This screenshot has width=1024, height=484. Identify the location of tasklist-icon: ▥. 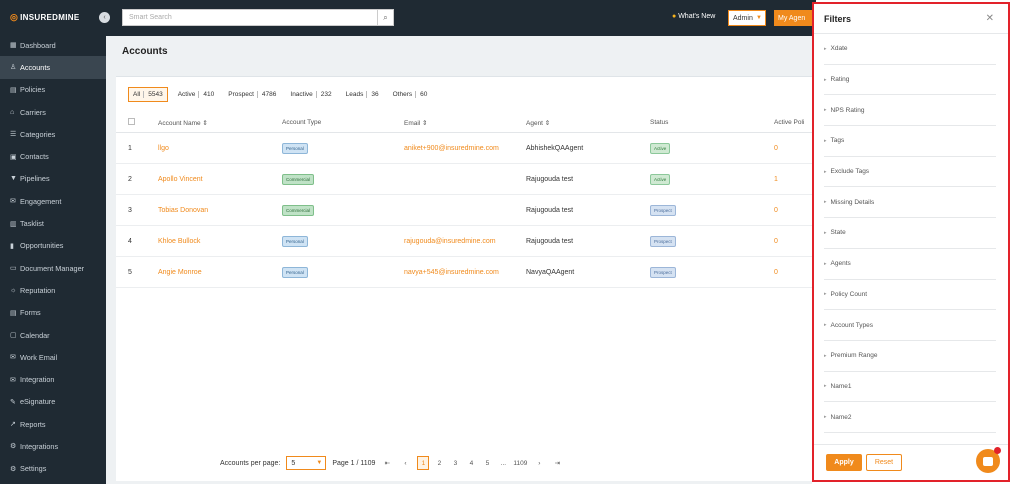
(13, 224).